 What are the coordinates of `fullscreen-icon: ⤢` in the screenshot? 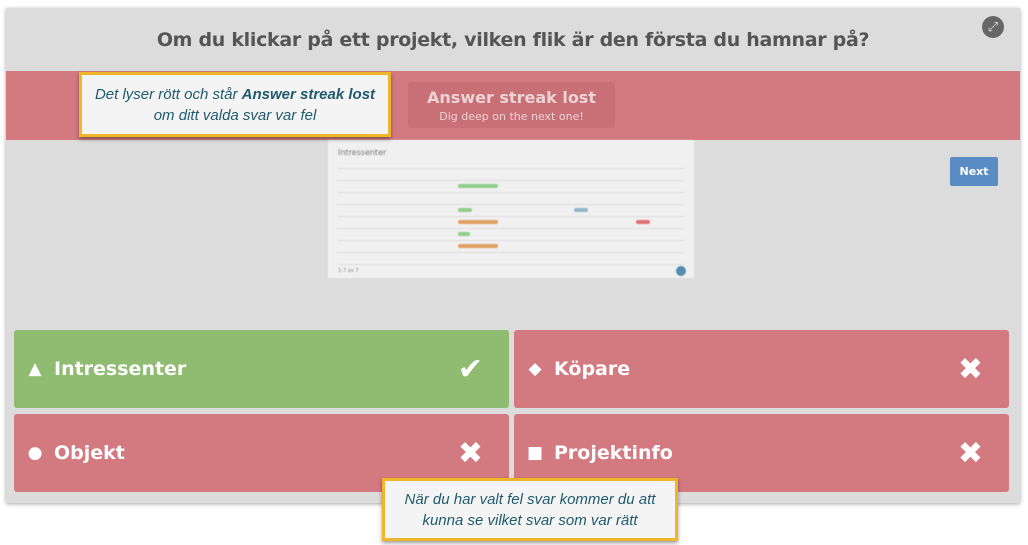 It's located at (993, 27).